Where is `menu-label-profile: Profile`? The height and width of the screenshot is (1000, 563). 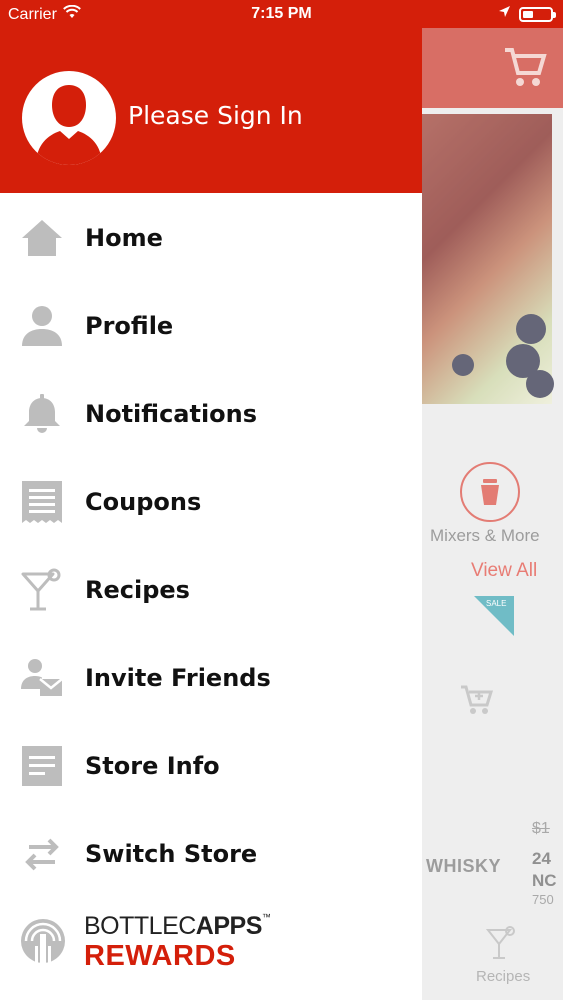
menu-label-profile: Profile is located at coordinates (129, 326).